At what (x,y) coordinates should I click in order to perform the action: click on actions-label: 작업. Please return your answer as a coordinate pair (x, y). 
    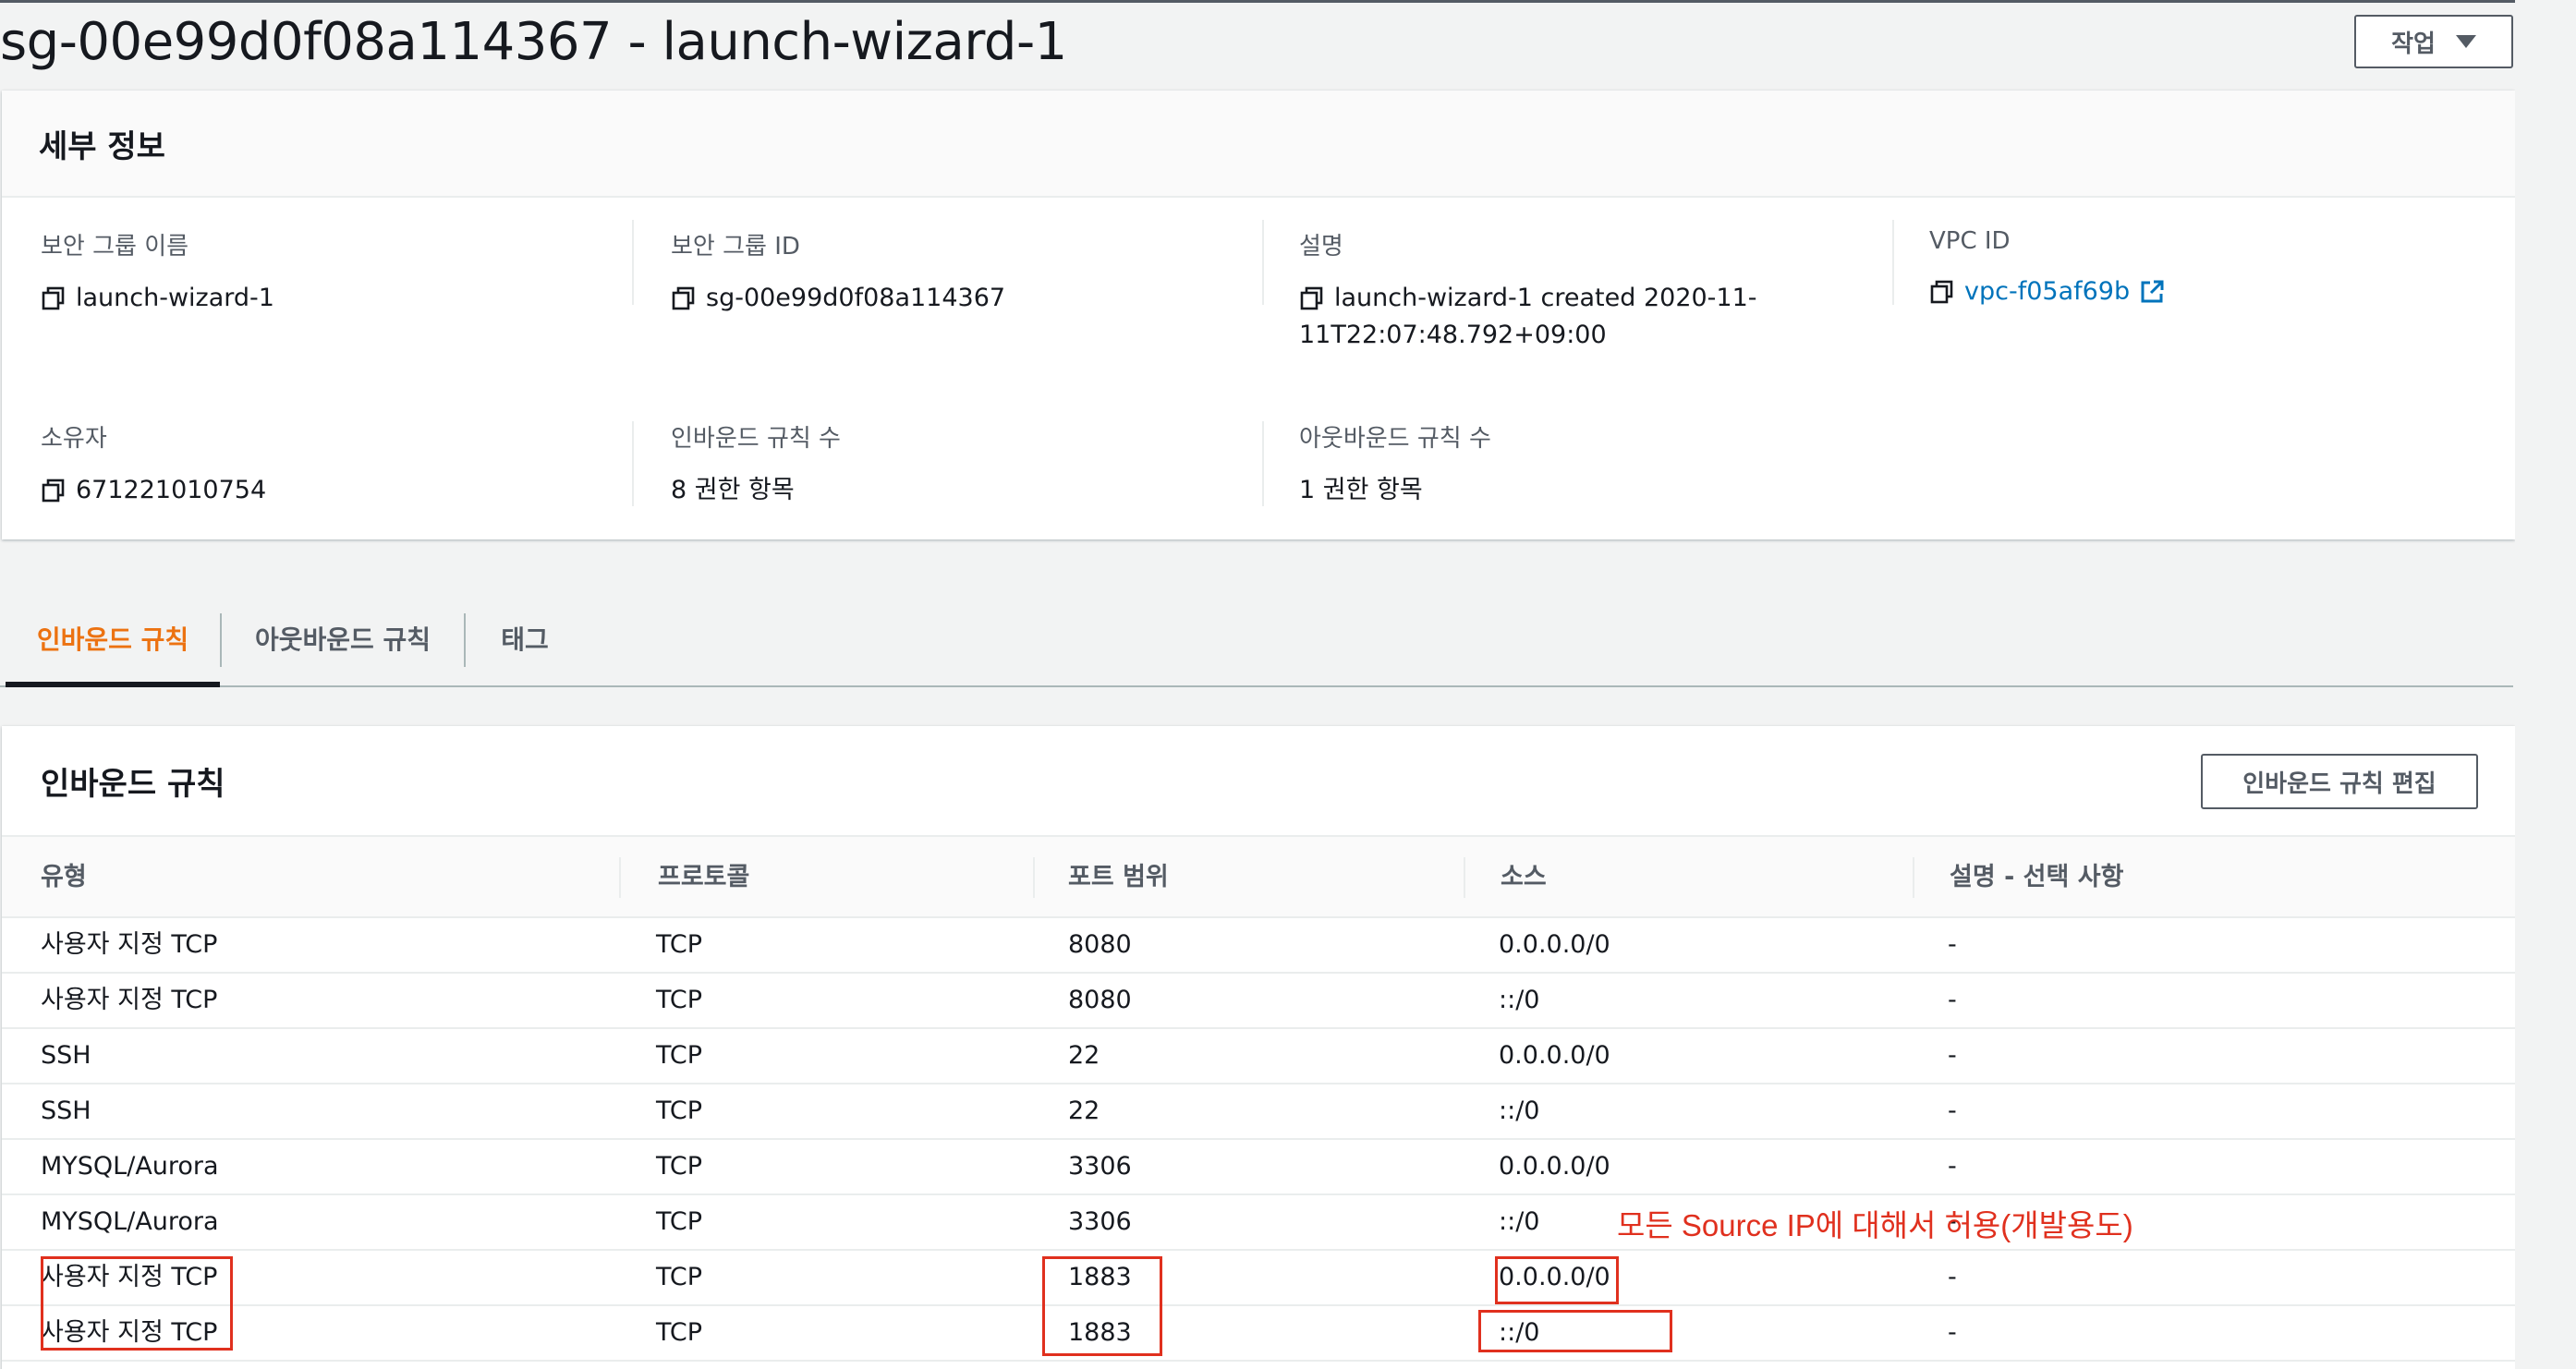
    Looking at the image, I should click on (2413, 44).